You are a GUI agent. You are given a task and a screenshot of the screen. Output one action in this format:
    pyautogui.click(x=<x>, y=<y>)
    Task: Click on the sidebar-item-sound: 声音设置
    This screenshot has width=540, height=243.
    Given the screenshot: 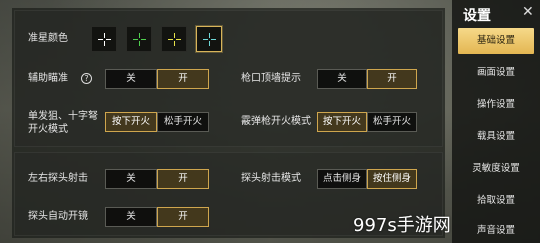 What is the action you would take?
    pyautogui.click(x=496, y=230)
    